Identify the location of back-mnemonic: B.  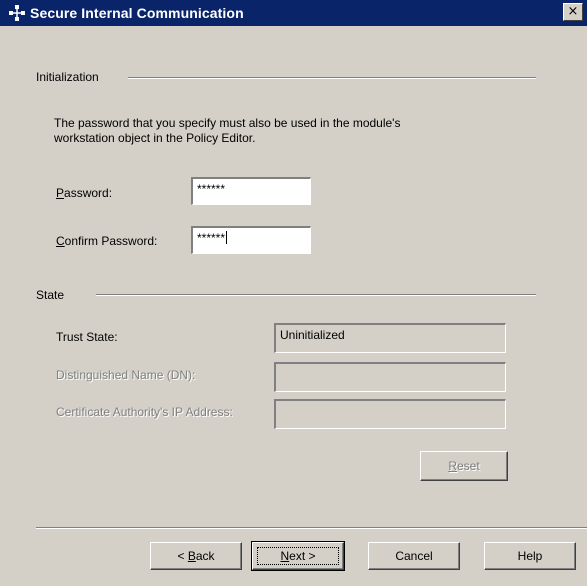
(191, 556).